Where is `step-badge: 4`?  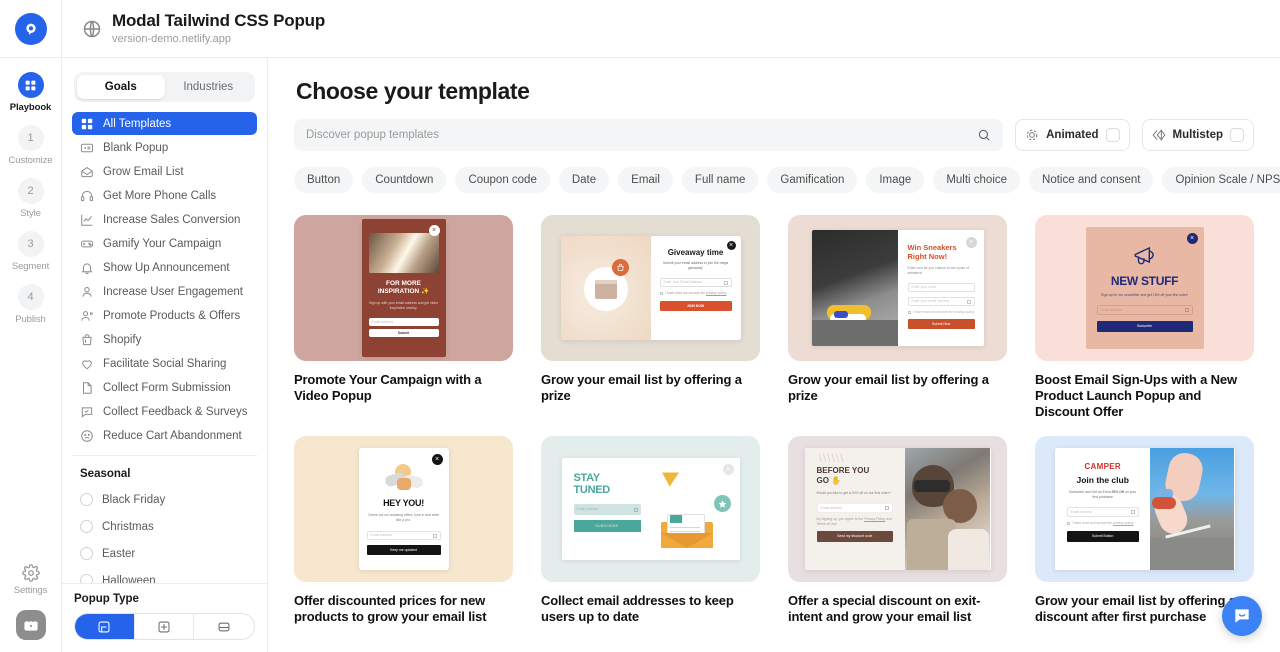
step-badge: 4 is located at coordinates (30, 297).